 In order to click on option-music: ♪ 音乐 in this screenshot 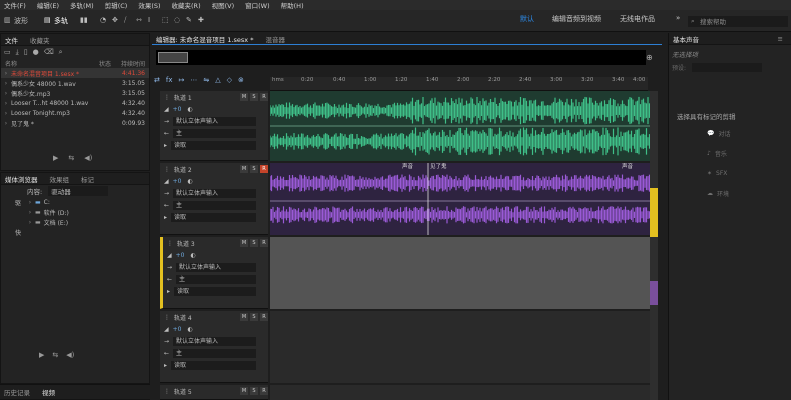, I will do `click(747, 153)`.